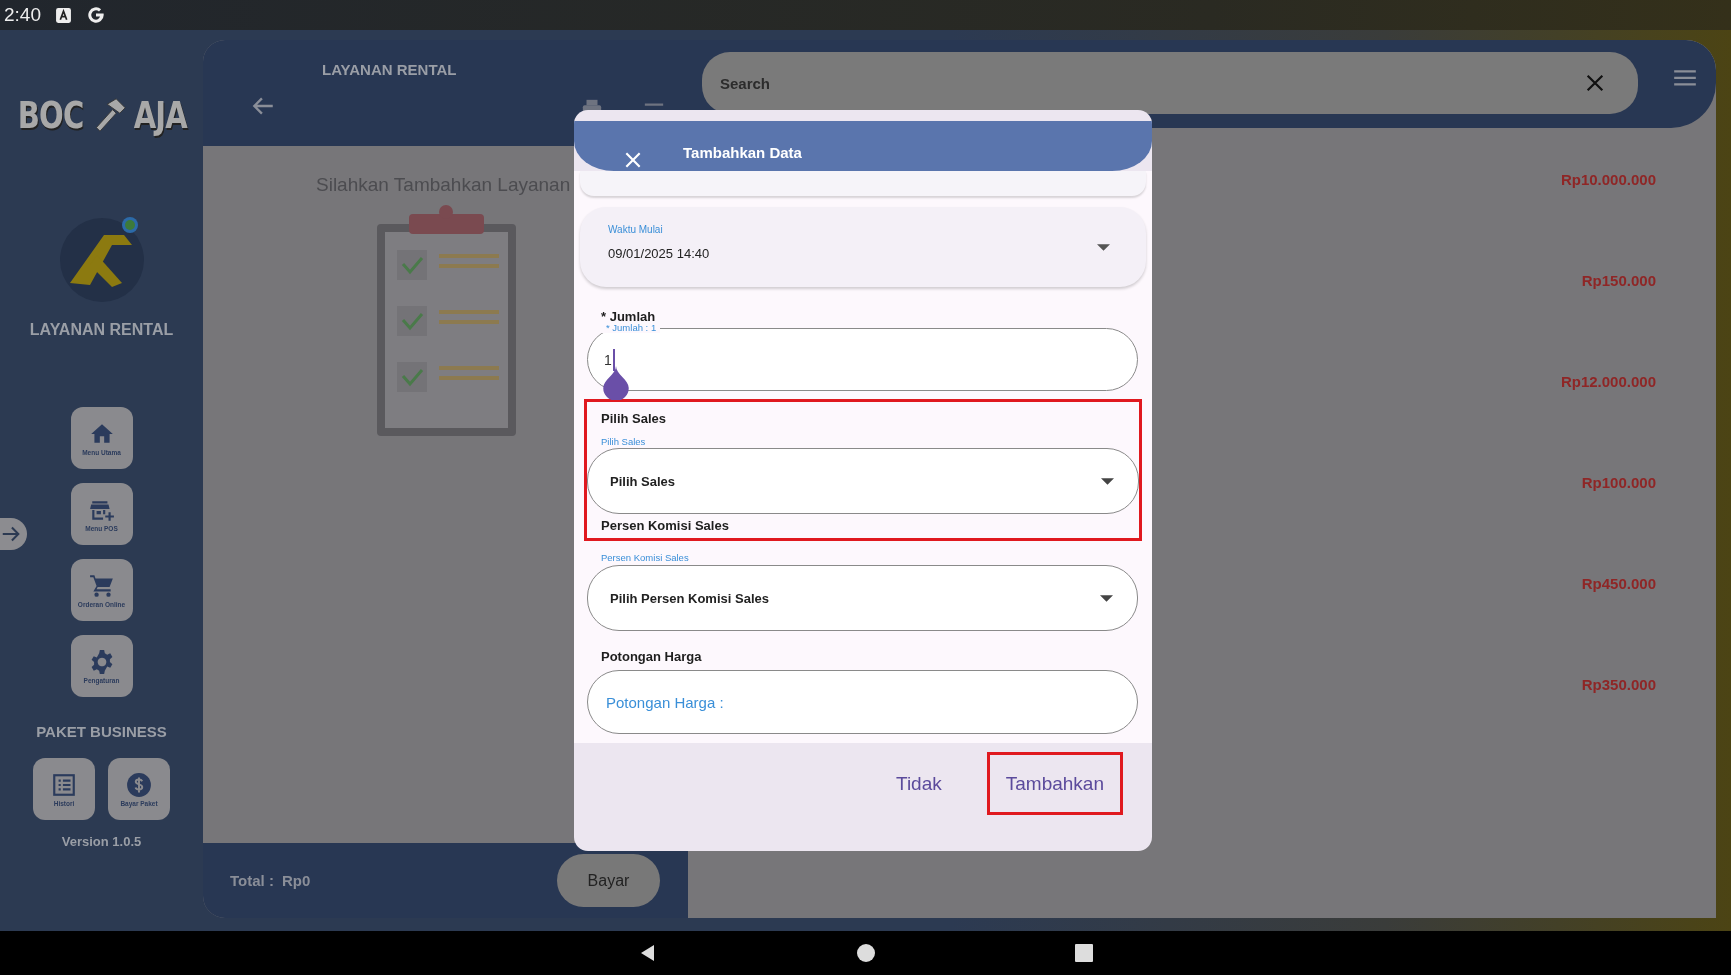 The width and height of the screenshot is (1731, 975). I want to click on recents-icon, so click(1083, 953).